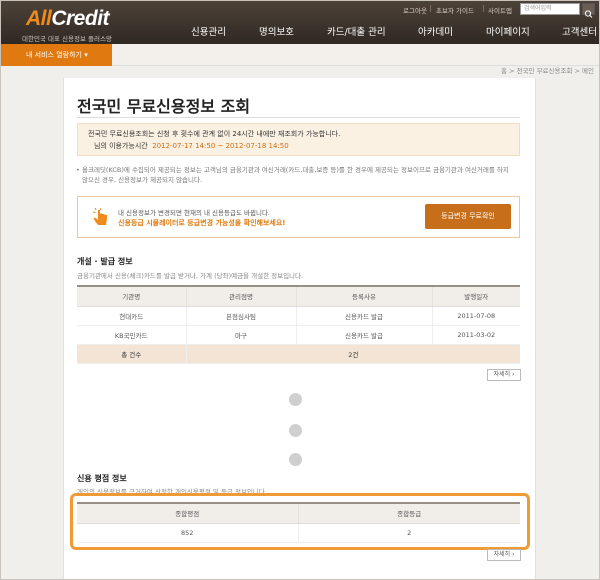 The width and height of the screenshot is (600, 580). Describe the element at coordinates (352, 354) in the screenshot. I see `total-value: 2건` at that location.